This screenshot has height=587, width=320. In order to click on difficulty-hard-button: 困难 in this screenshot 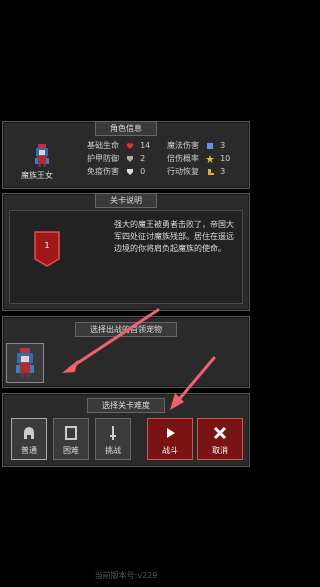, I will do `click(71, 439)`.